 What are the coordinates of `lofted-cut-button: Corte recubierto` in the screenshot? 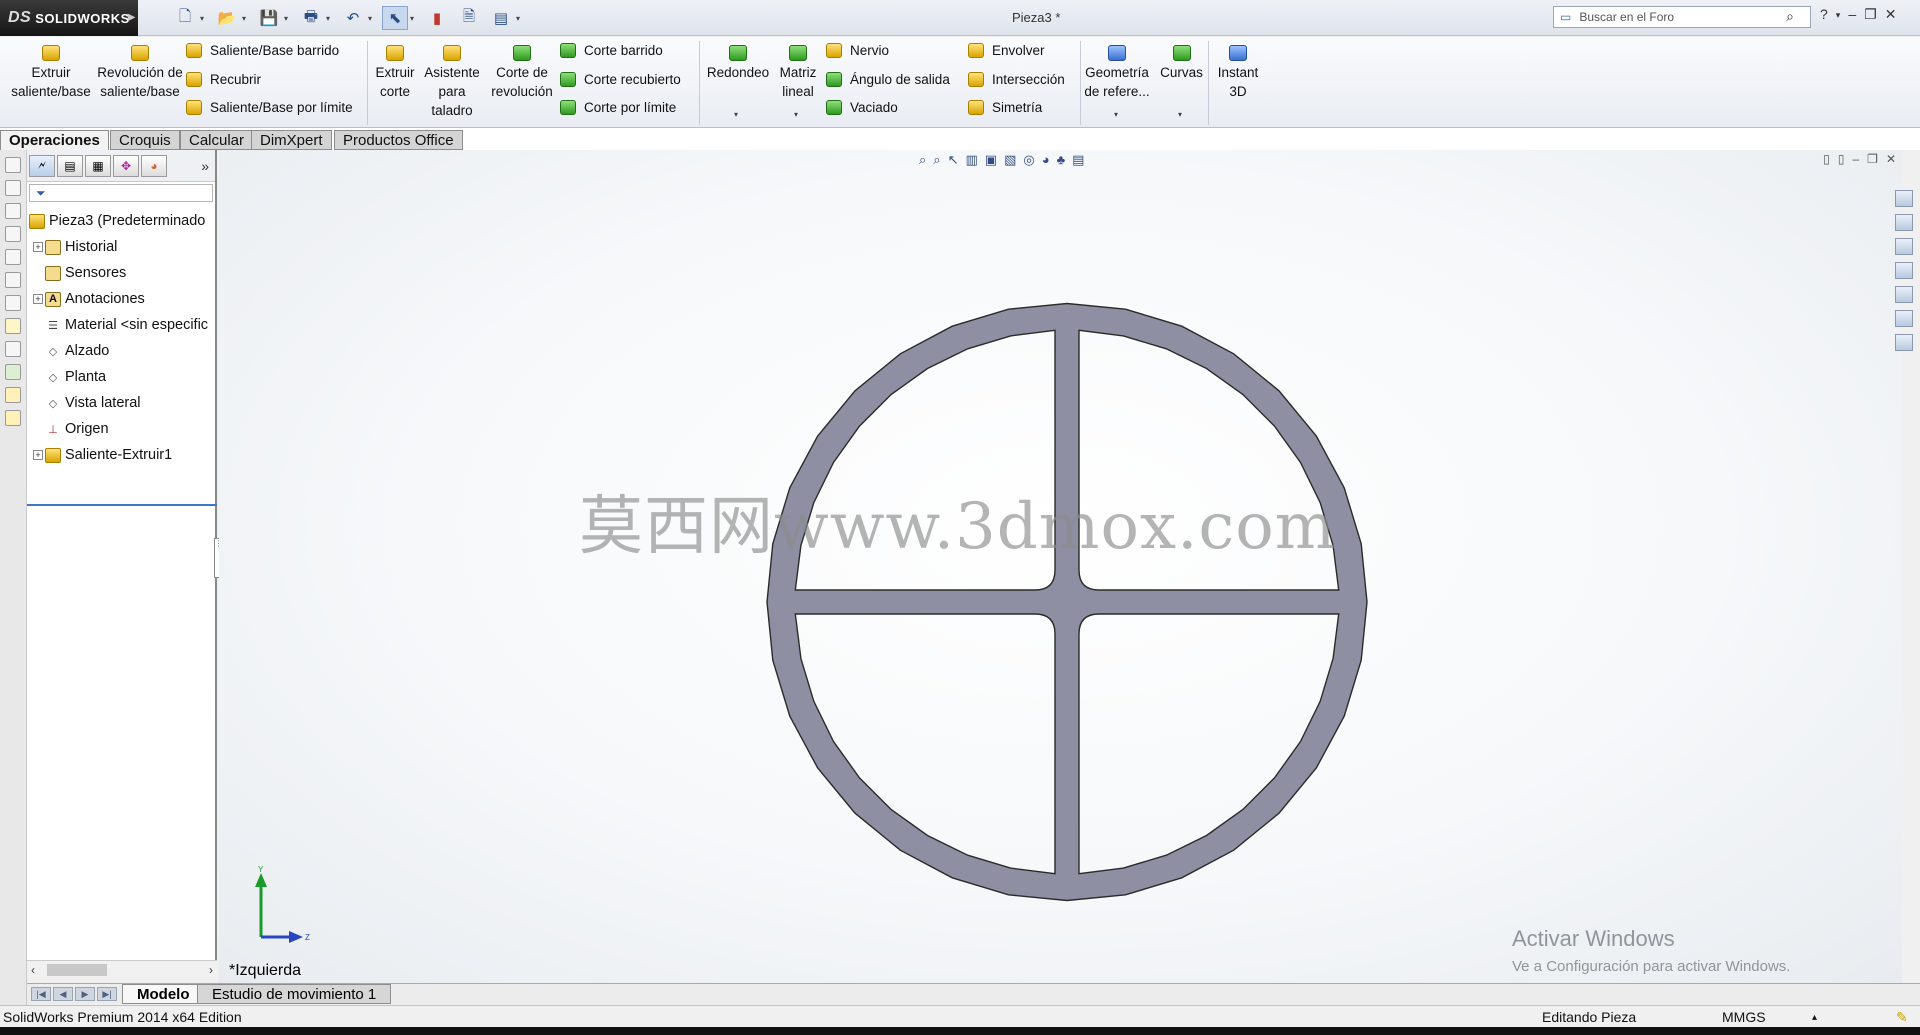 It's located at (620, 79).